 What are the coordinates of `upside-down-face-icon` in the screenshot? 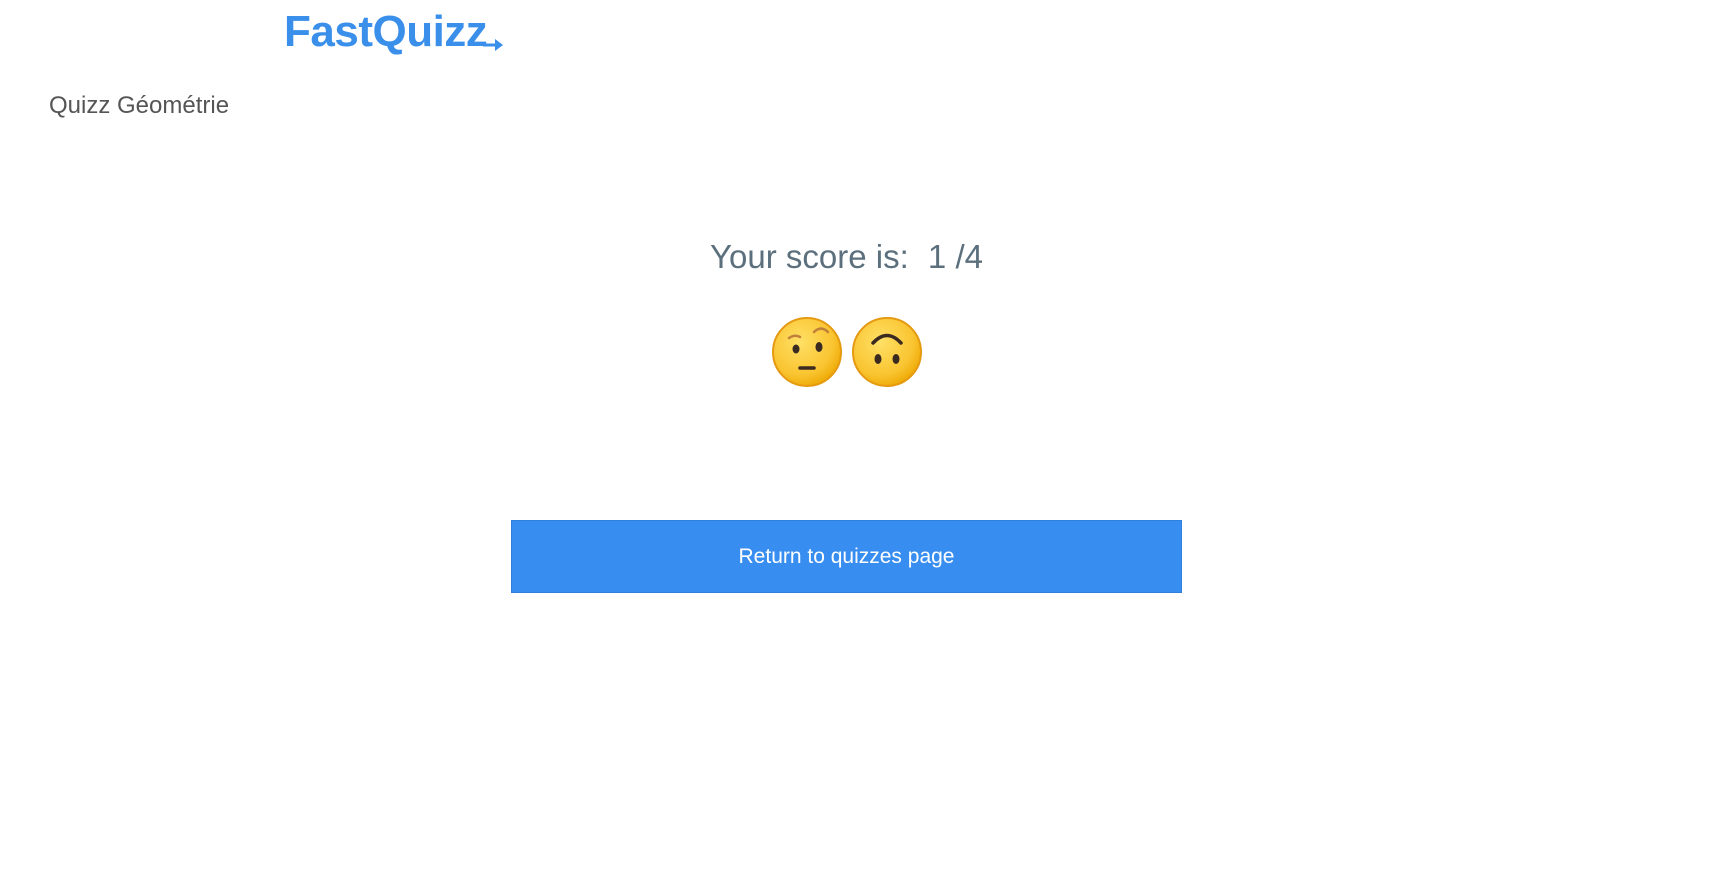 It's located at (886, 352).